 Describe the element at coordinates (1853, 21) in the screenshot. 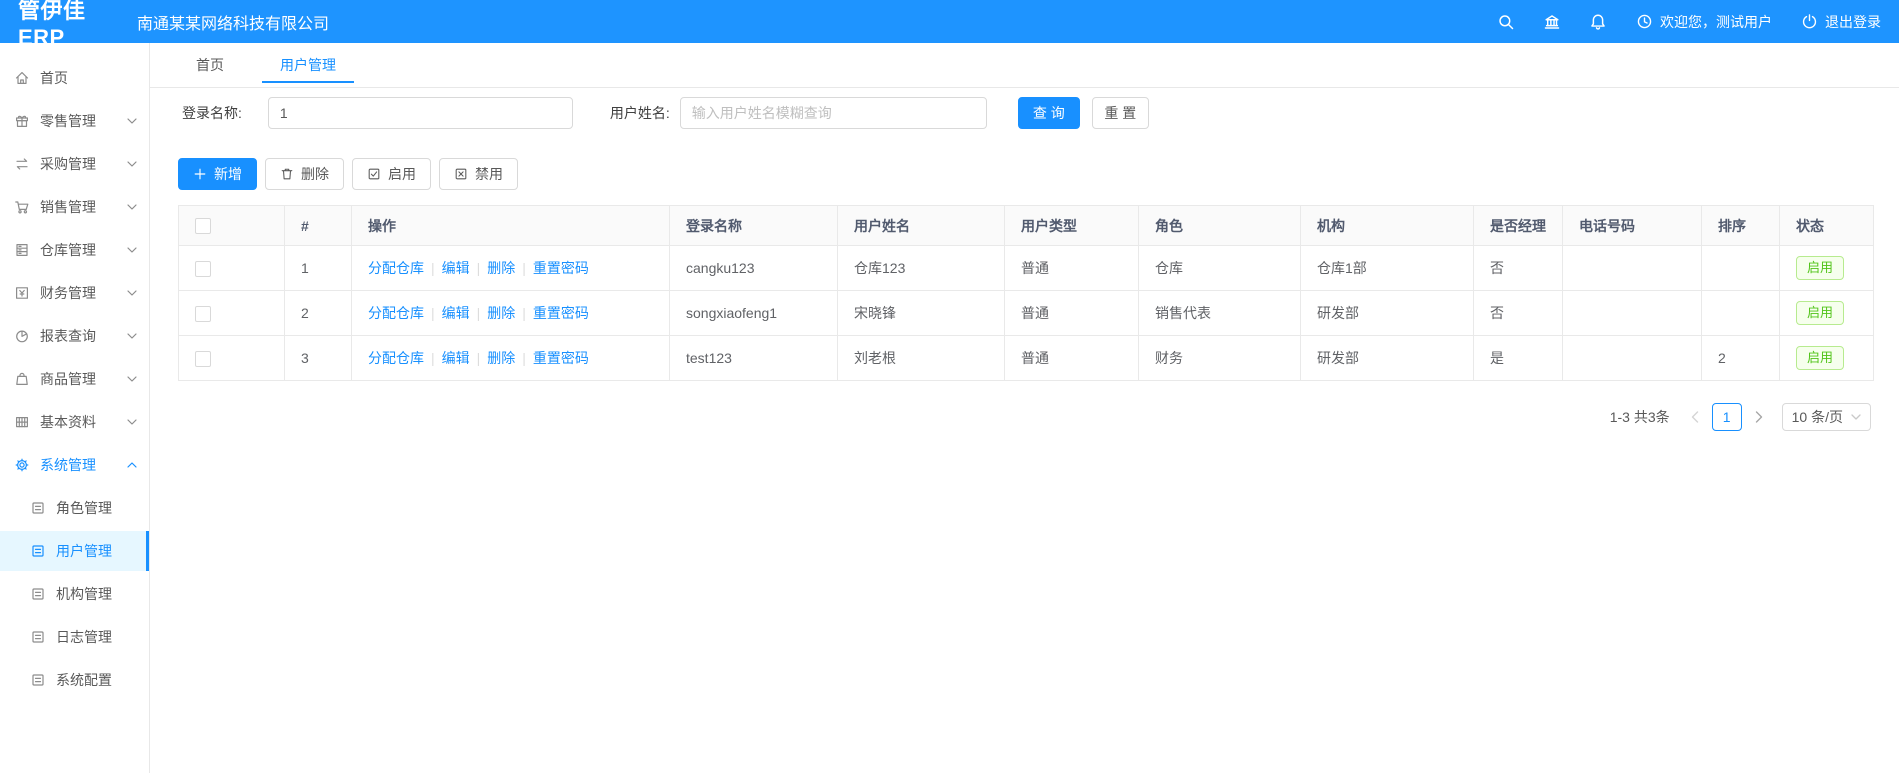

I see `logout-text: 退出登录` at that location.